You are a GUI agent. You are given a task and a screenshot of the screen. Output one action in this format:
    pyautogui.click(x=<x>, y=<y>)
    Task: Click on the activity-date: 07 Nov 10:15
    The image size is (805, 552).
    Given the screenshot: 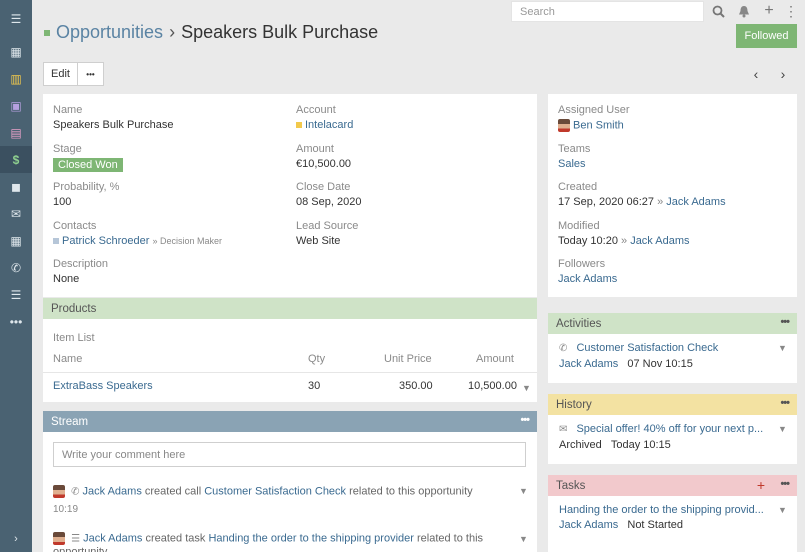 What is the action you would take?
    pyautogui.click(x=660, y=364)
    